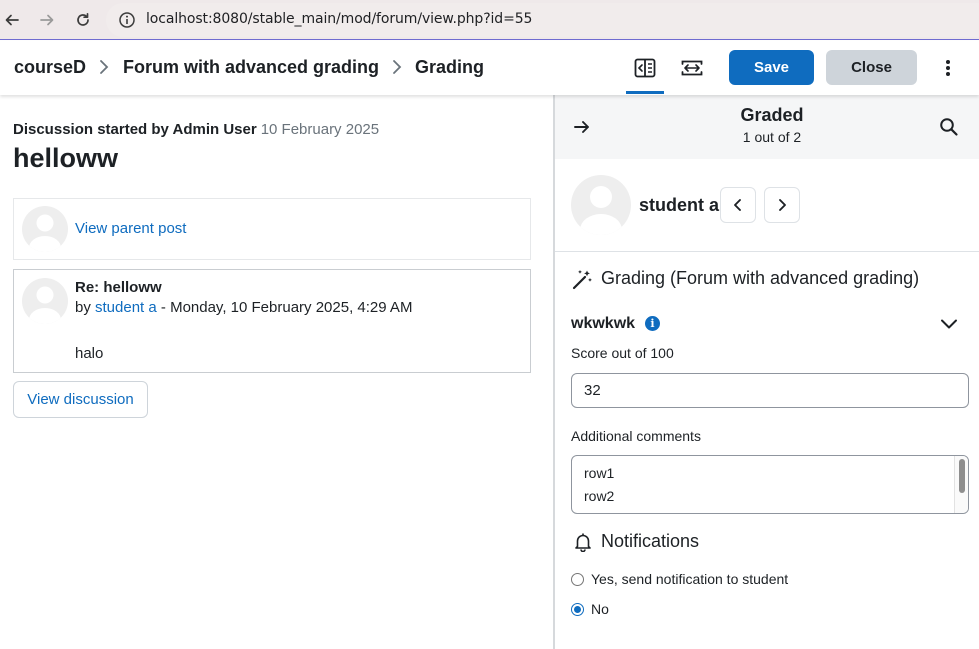 The width and height of the screenshot is (979, 649). What do you see at coordinates (577, 609) in the screenshot?
I see `notify-no-radio` at bounding box center [577, 609].